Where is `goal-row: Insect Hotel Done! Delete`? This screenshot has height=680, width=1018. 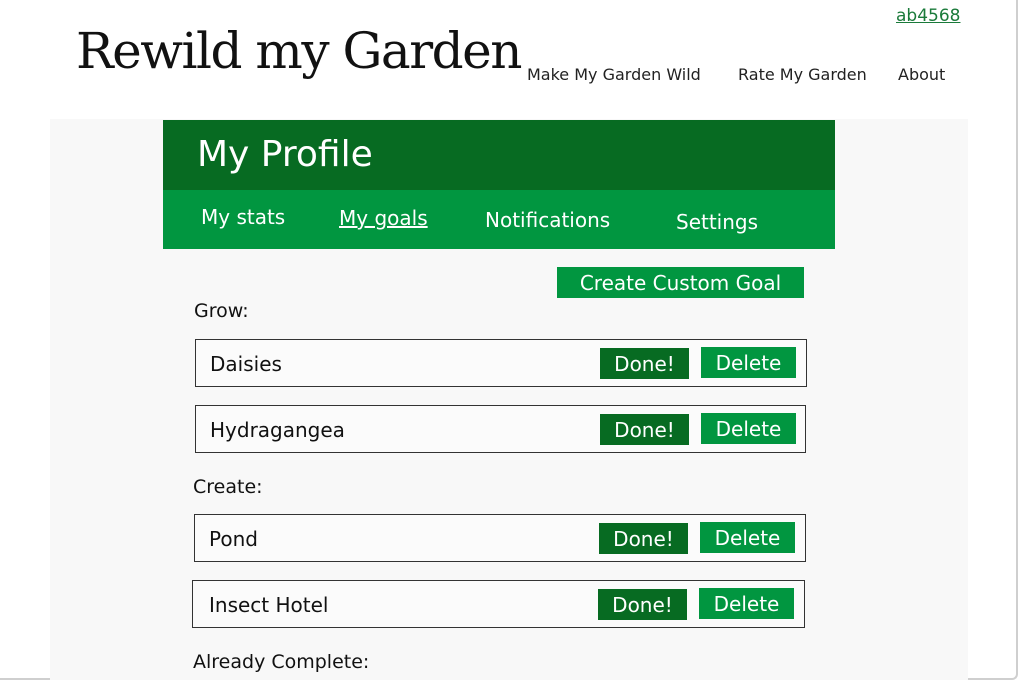
goal-row: Insect Hotel Done! Delete is located at coordinates (498, 604).